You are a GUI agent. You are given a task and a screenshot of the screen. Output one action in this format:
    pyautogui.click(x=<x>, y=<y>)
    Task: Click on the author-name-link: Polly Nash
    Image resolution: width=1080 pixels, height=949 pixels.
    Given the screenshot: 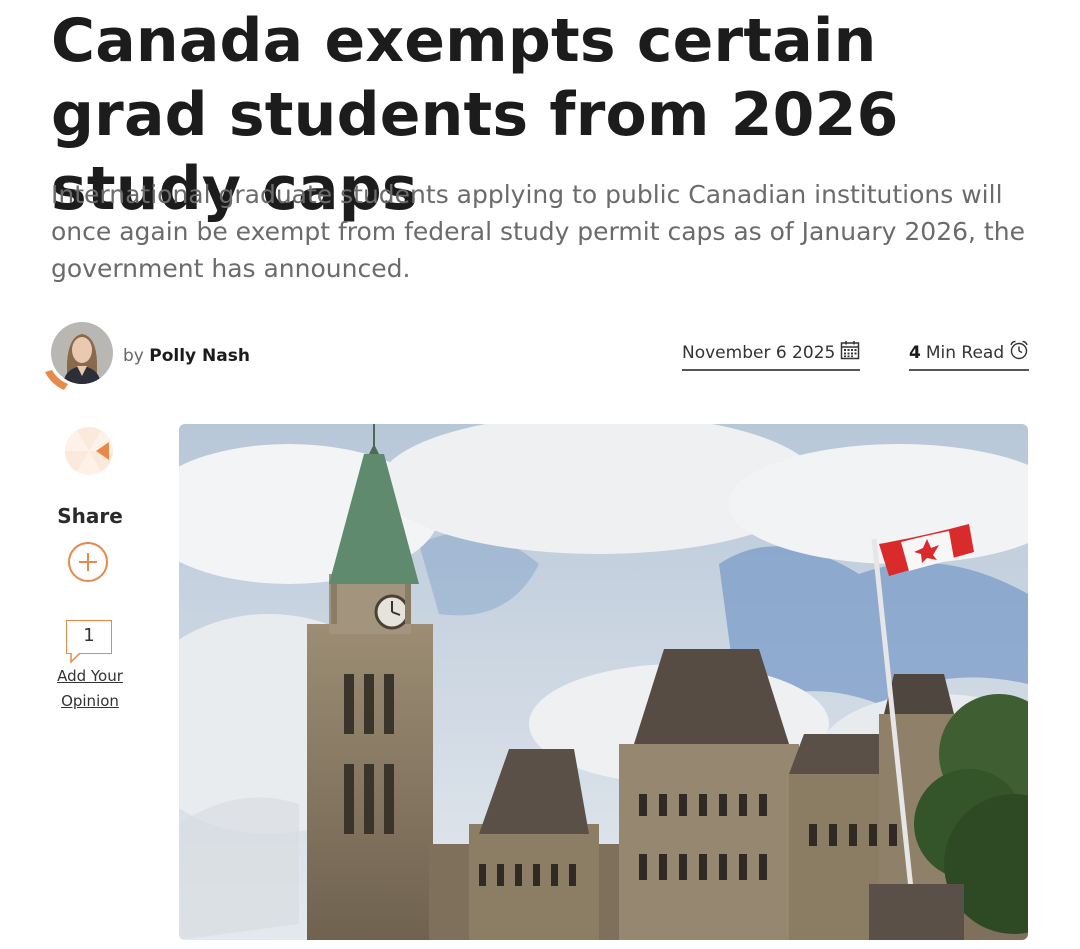 What is the action you would take?
    pyautogui.click(x=199, y=356)
    